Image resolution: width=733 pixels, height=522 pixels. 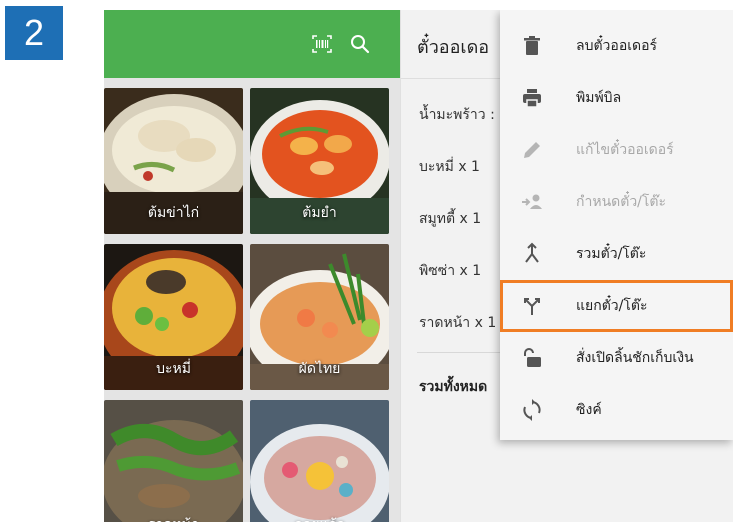 What do you see at coordinates (319, 369) in the screenshot?
I see `product-label: ผัดไทย` at bounding box center [319, 369].